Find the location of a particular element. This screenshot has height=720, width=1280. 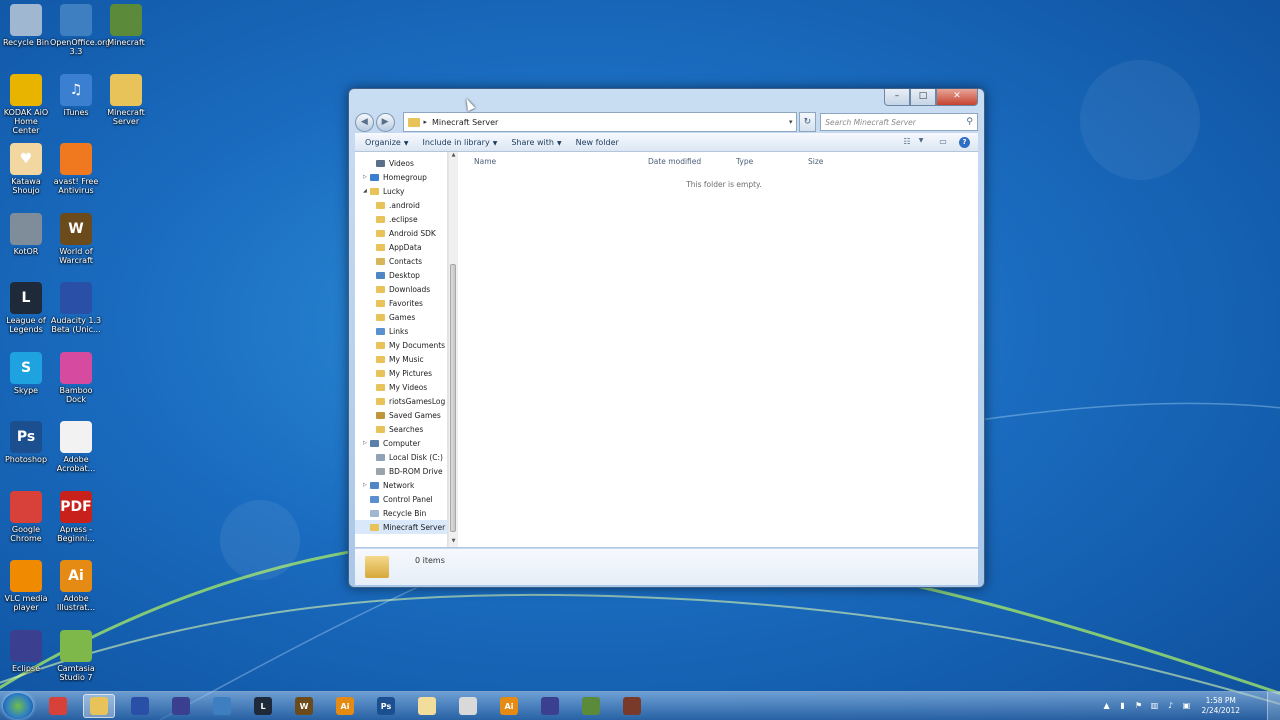

nav-item: Saved Games is located at coordinates (401, 415).